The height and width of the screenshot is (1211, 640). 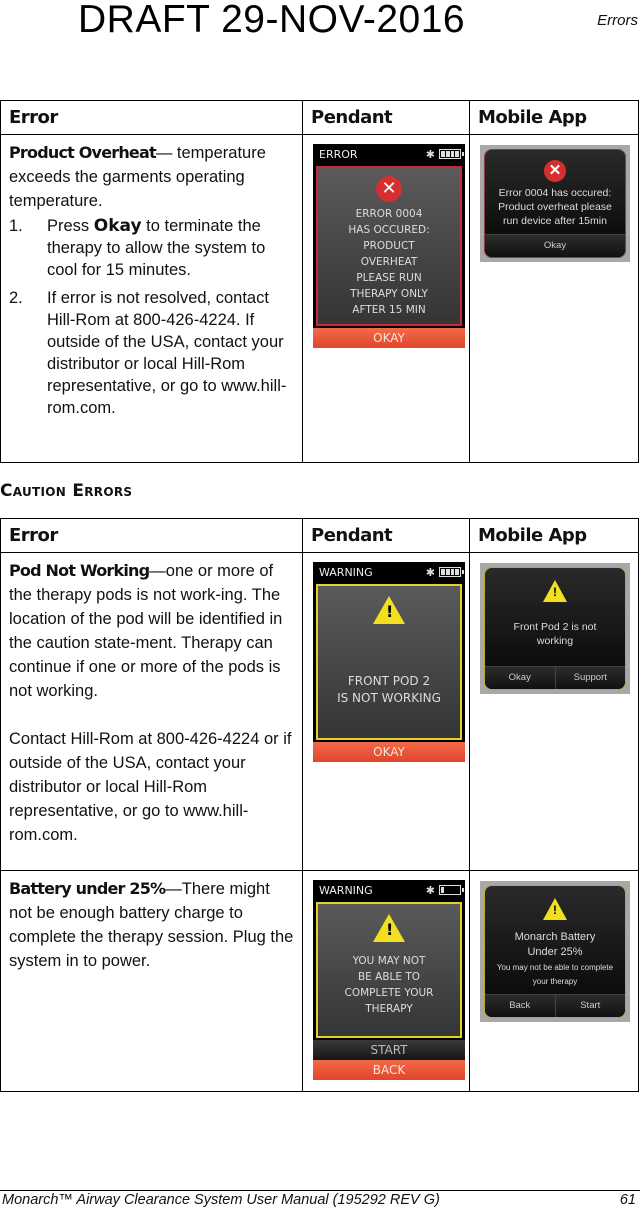 I want to click on message-line: Front Pod 2 is not, so click(x=555, y=627).